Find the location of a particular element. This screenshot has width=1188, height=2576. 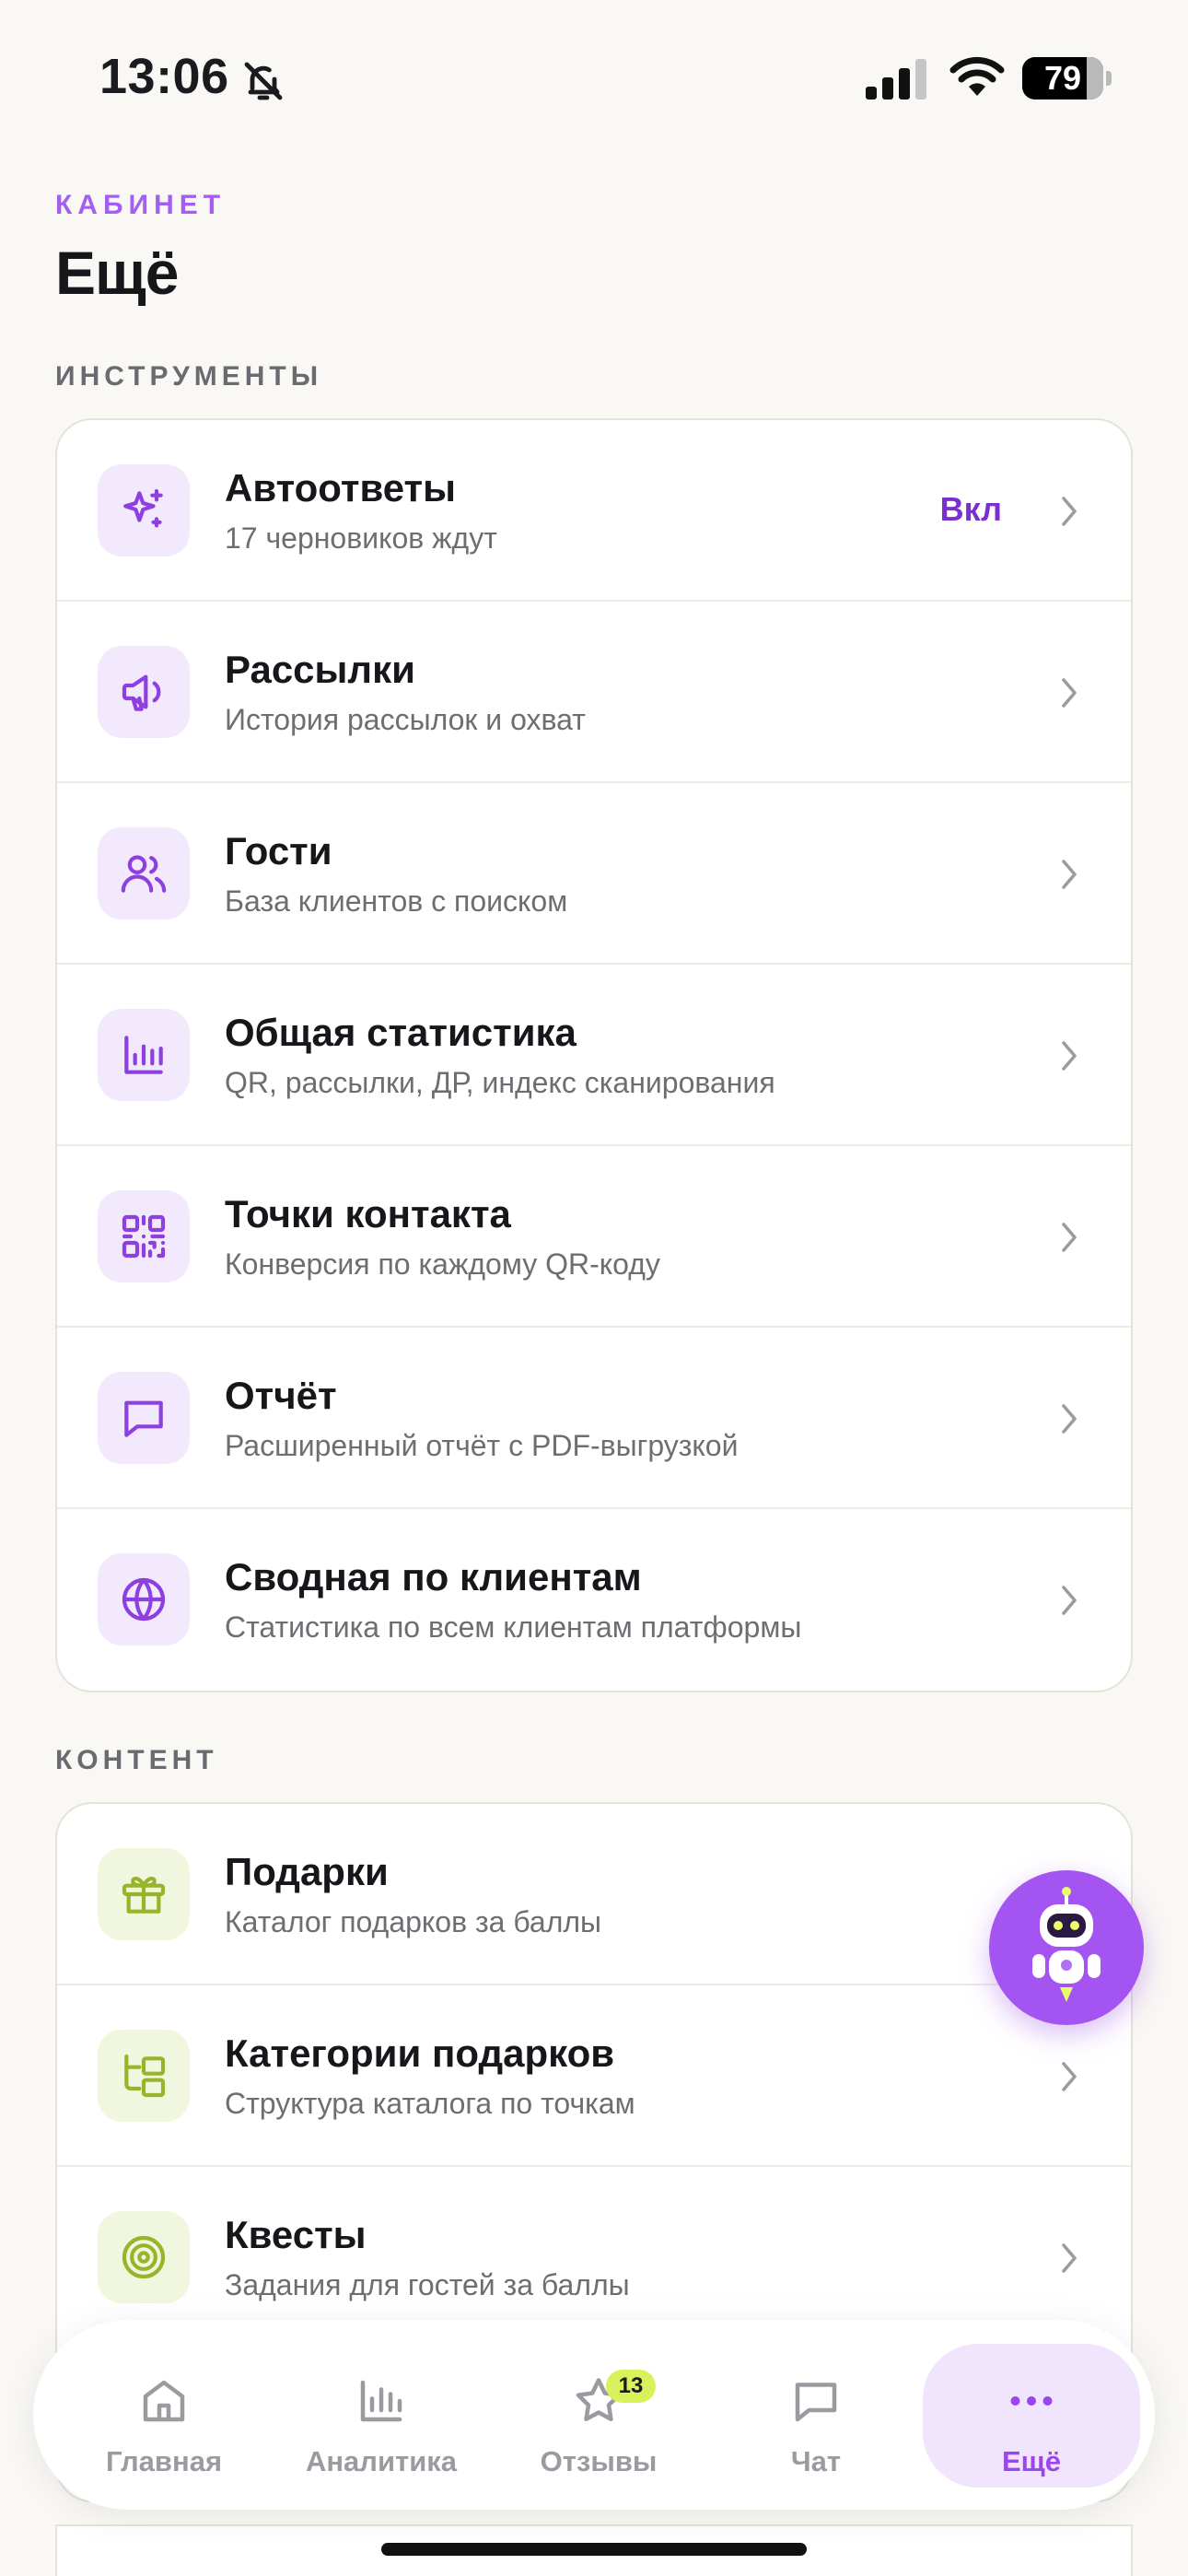

list-item-title: Гости is located at coordinates (278, 850).